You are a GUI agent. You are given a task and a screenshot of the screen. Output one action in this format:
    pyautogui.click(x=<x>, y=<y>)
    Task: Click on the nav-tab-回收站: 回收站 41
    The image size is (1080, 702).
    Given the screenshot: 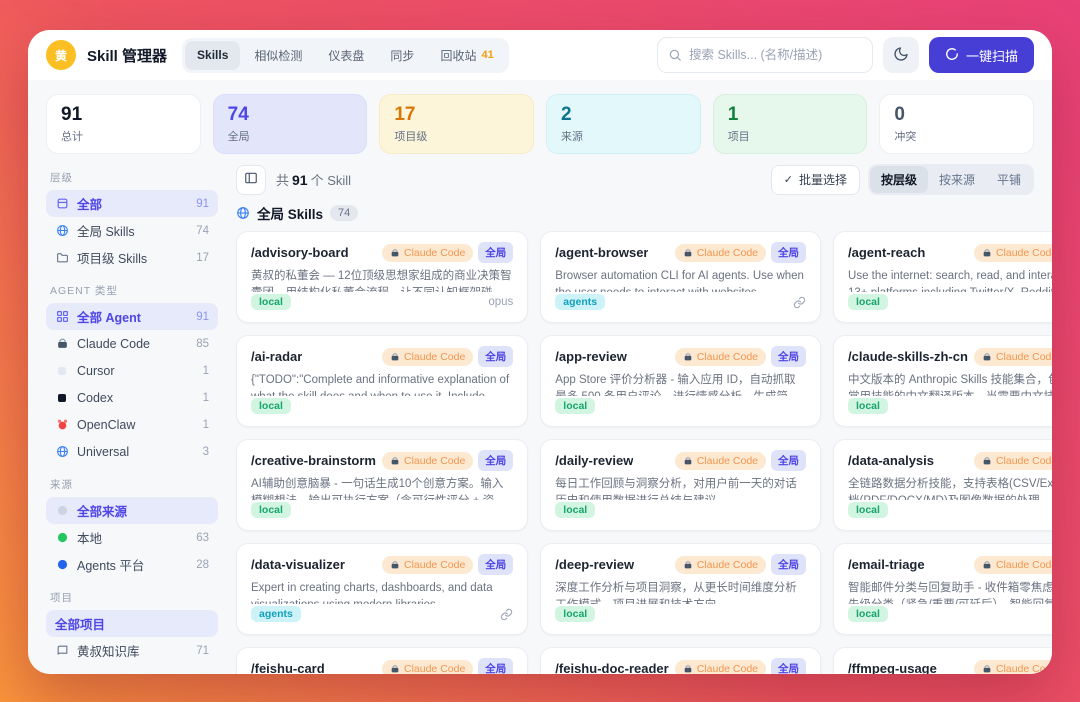 What is the action you would take?
    pyautogui.click(x=466, y=55)
    